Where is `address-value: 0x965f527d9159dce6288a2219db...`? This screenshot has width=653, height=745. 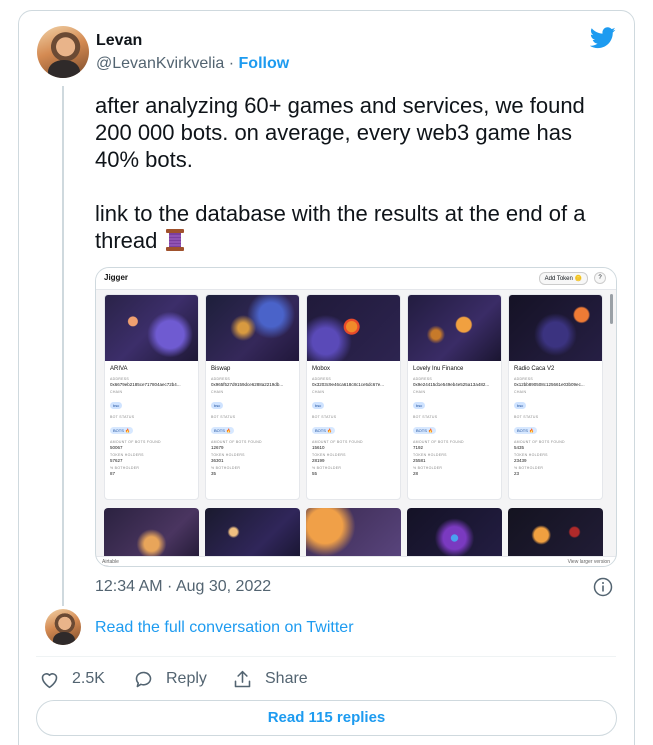 address-value: 0x965f527d9159dce6288a2219db... is located at coordinates (247, 384).